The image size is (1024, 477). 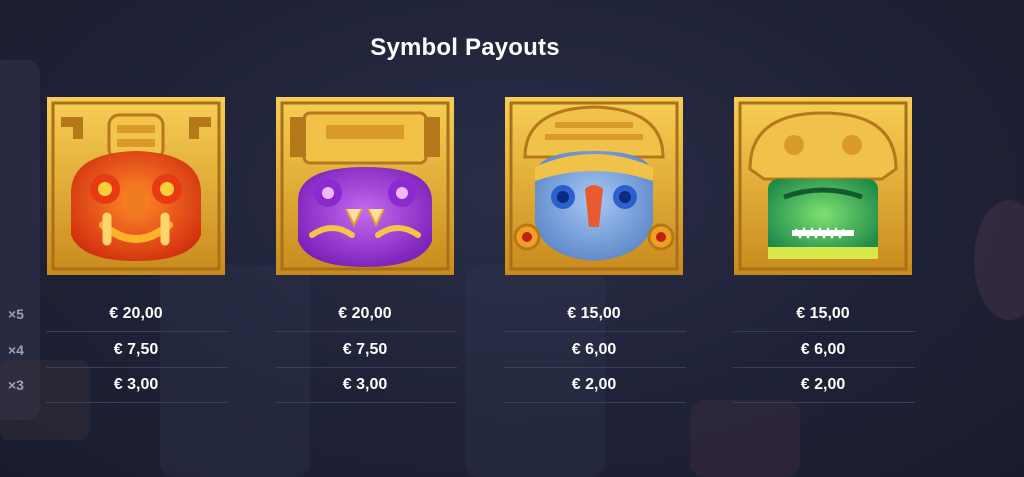 I want to click on purple-mask-icon, so click(x=365, y=186).